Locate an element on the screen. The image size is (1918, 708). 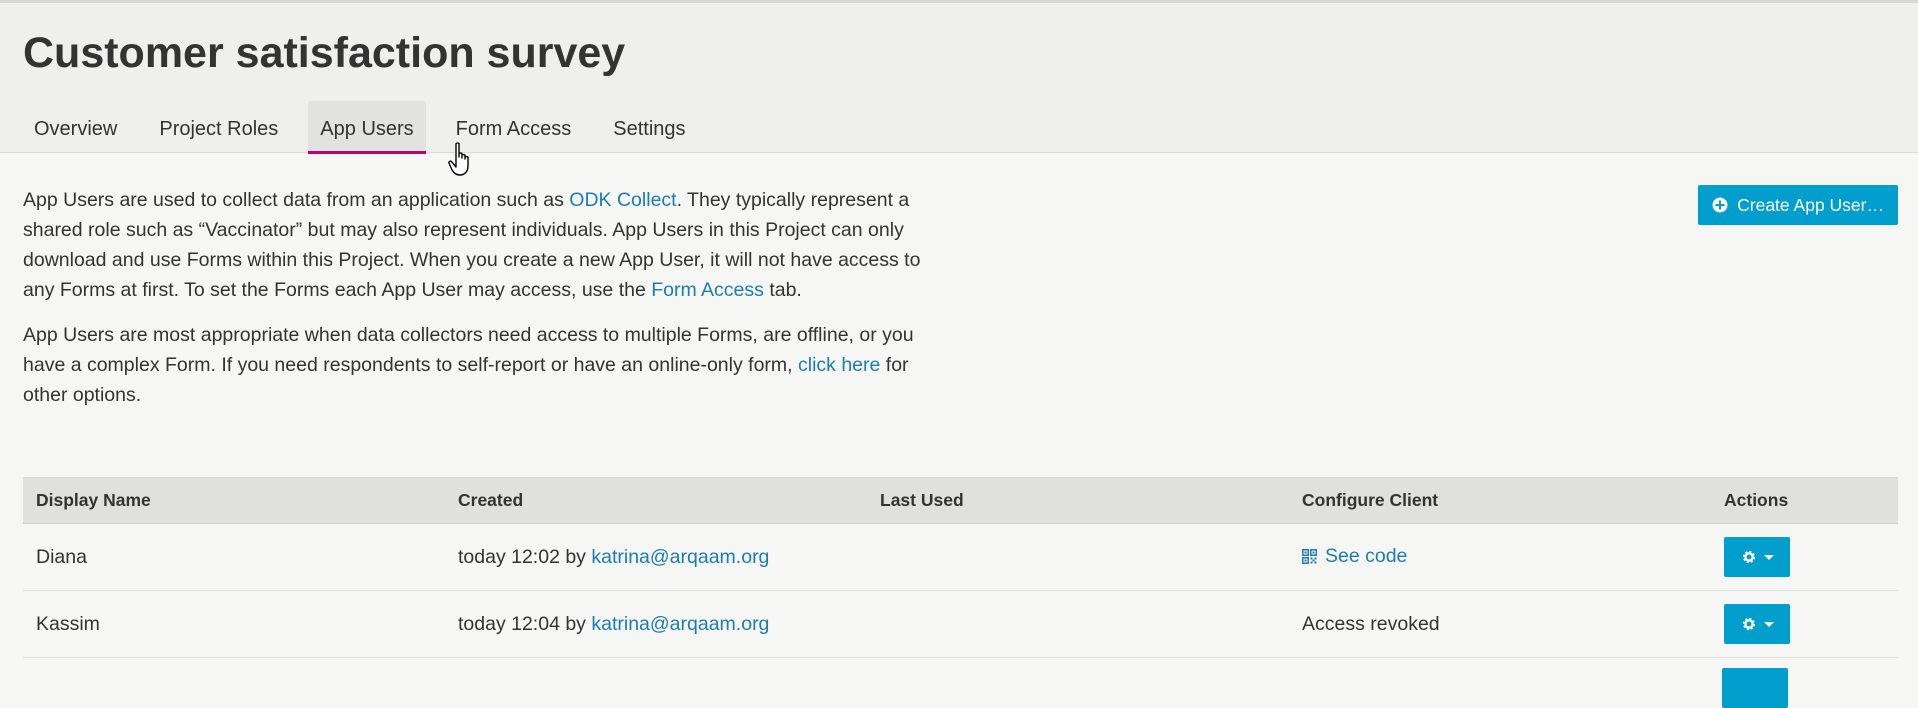
configure-client-cell: Access revoked is located at coordinates (1500, 624).